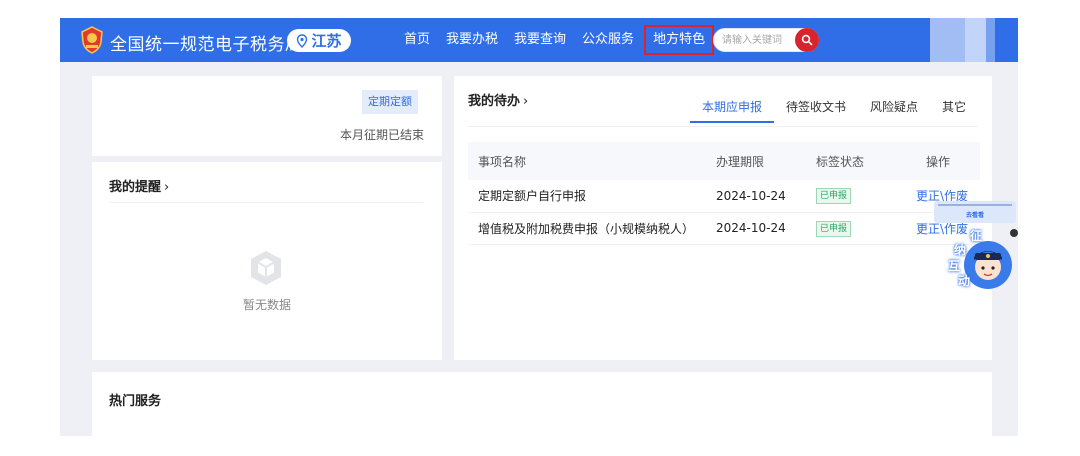 The image size is (1080, 456). Describe the element at coordinates (381, 135) in the screenshot. I see `quota-period-status: 本月征期已结束` at that location.